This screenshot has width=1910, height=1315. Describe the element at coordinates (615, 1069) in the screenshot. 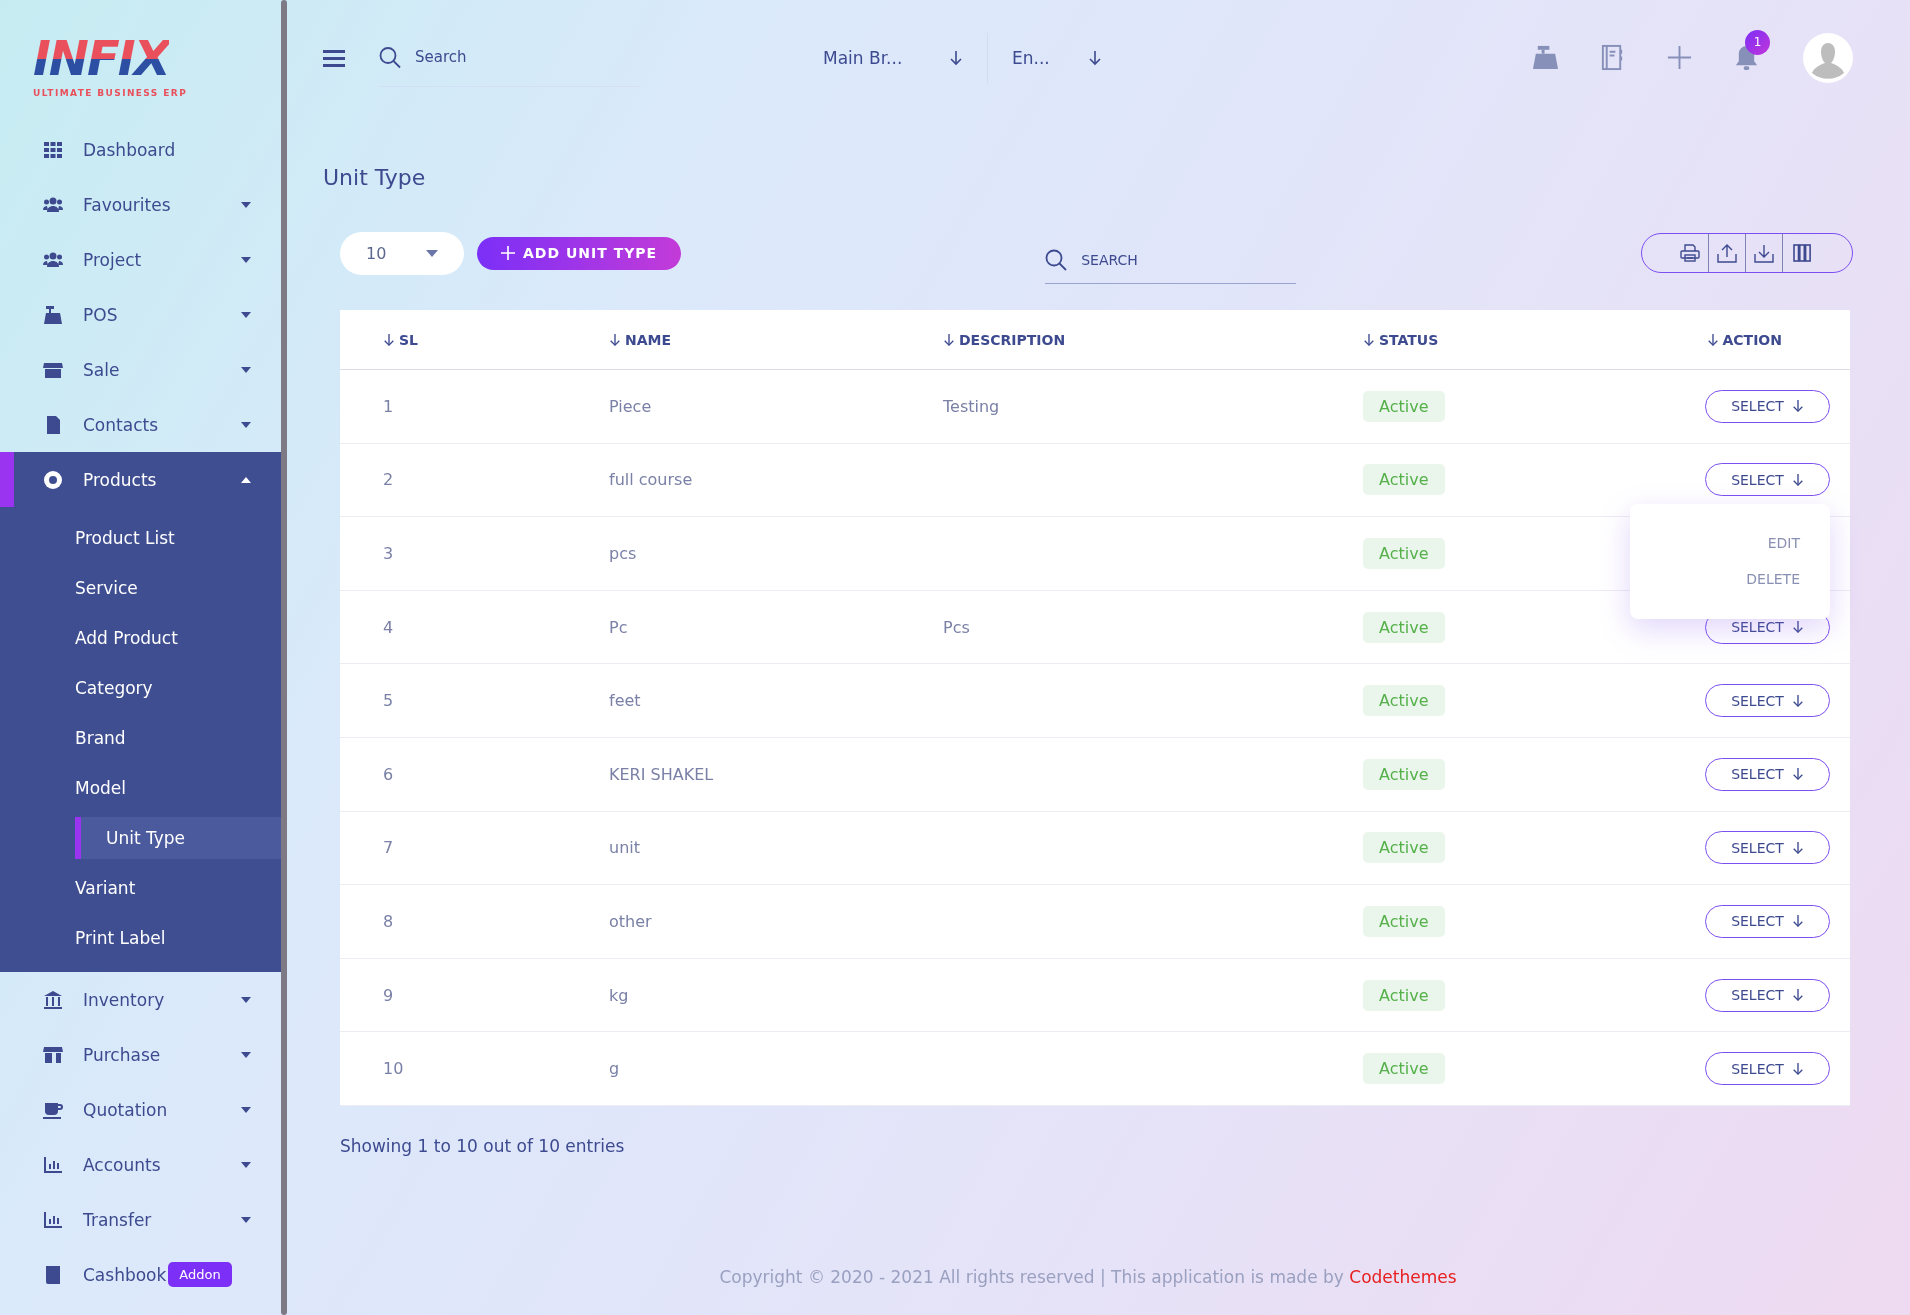

I see `table-cell-text: g` at that location.